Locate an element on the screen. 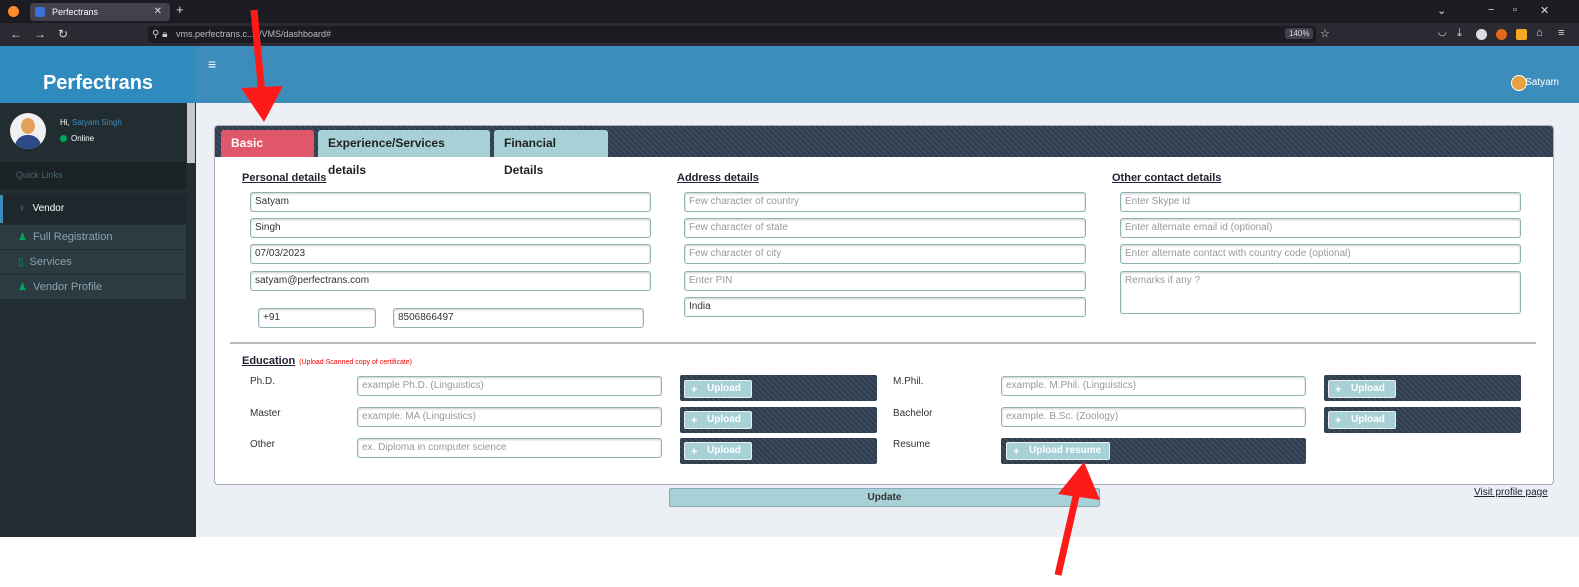  arrow-to-basic-details is located at coordinates (262, 65).